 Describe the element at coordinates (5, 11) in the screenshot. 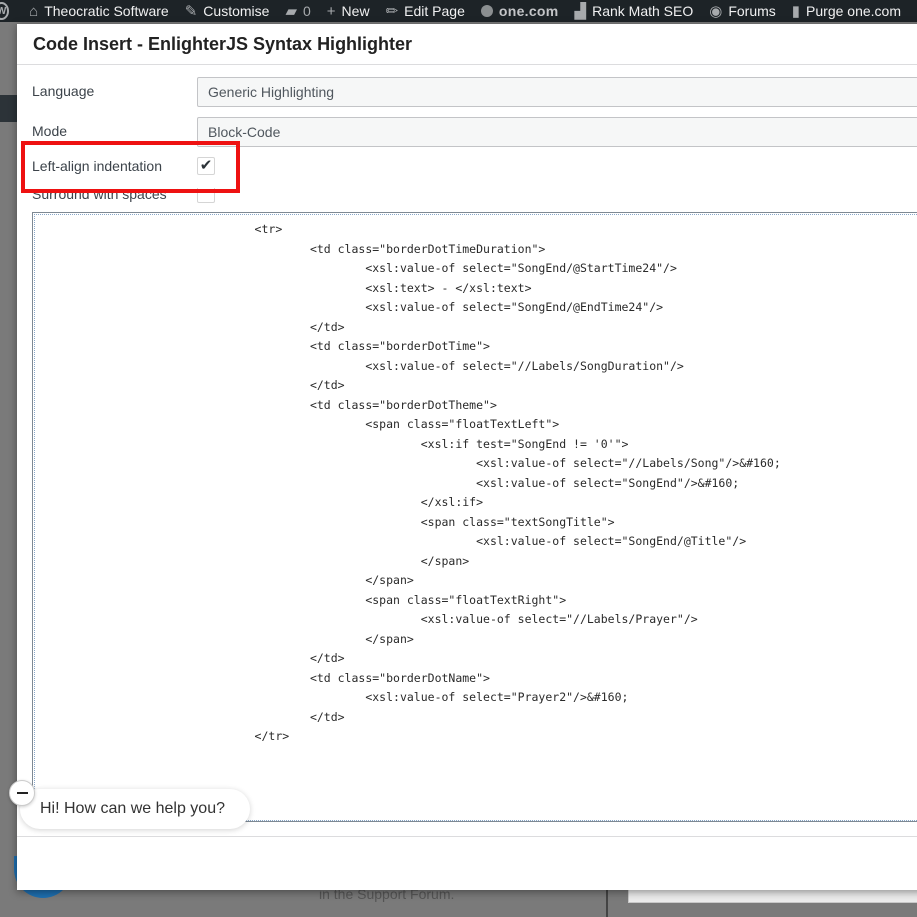

I see `wordpress-logo-icon: W` at that location.